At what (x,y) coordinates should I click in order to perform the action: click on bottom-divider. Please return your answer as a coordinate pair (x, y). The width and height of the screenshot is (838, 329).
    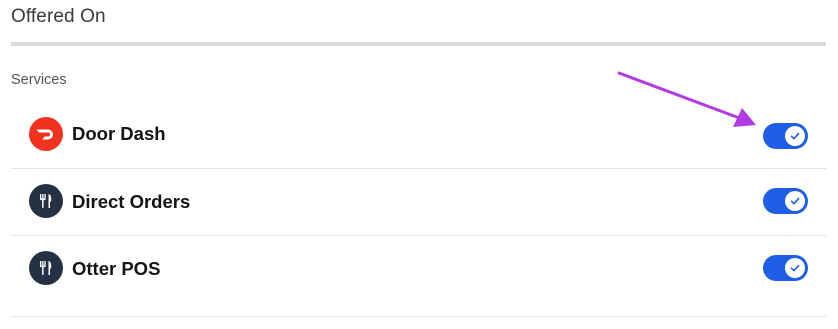
    Looking at the image, I should click on (418, 316).